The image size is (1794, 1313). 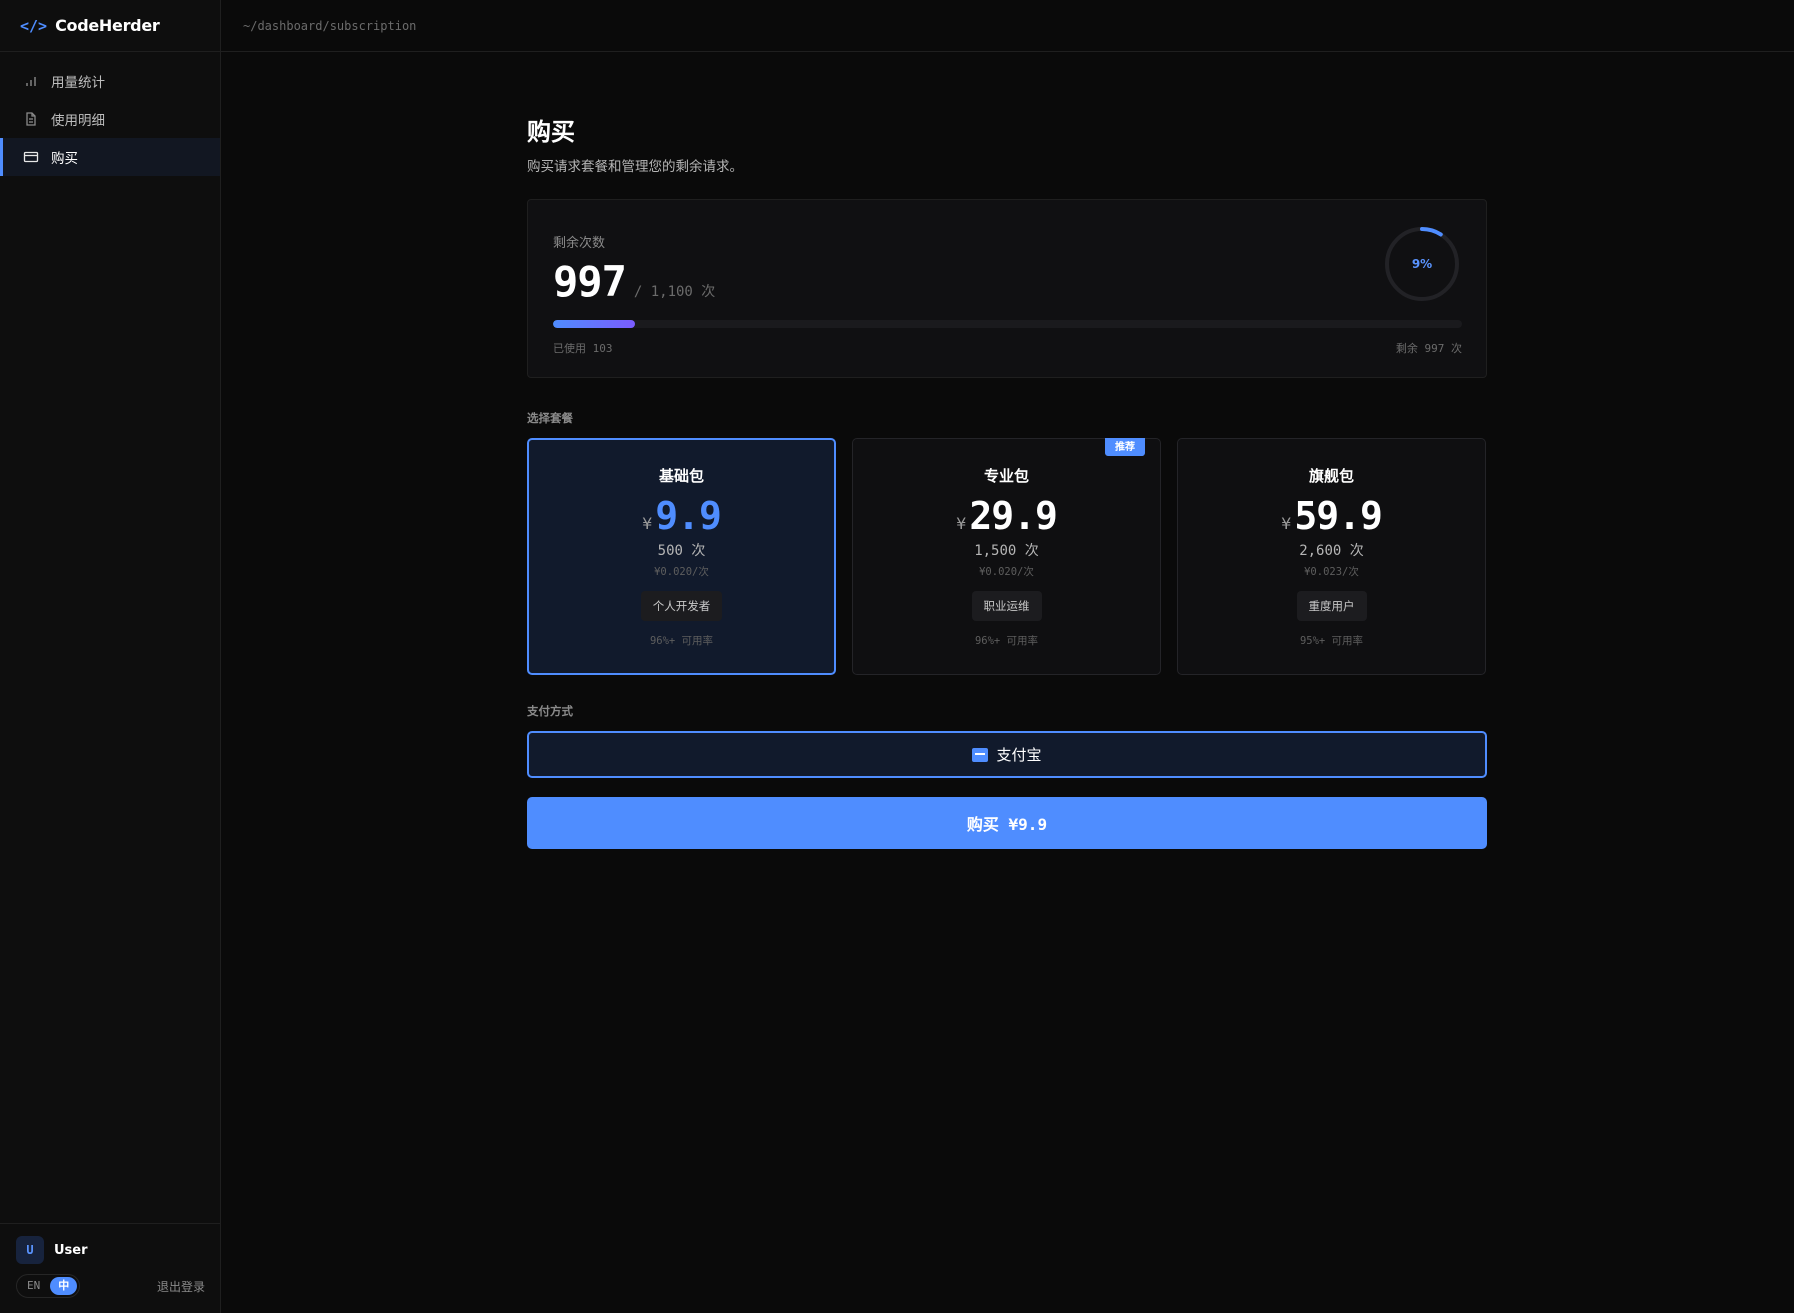 What do you see at coordinates (635, 167) in the screenshot?
I see `page-subtitle: 购买请求套餐和管理您的剩余请求。` at bounding box center [635, 167].